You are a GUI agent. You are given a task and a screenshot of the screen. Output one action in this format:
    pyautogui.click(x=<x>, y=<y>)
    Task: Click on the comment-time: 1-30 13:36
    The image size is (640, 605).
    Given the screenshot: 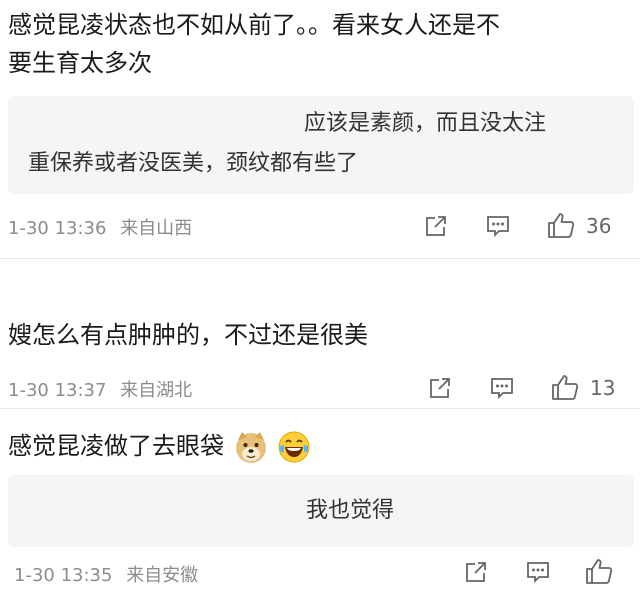 What is the action you would take?
    pyautogui.click(x=57, y=228)
    